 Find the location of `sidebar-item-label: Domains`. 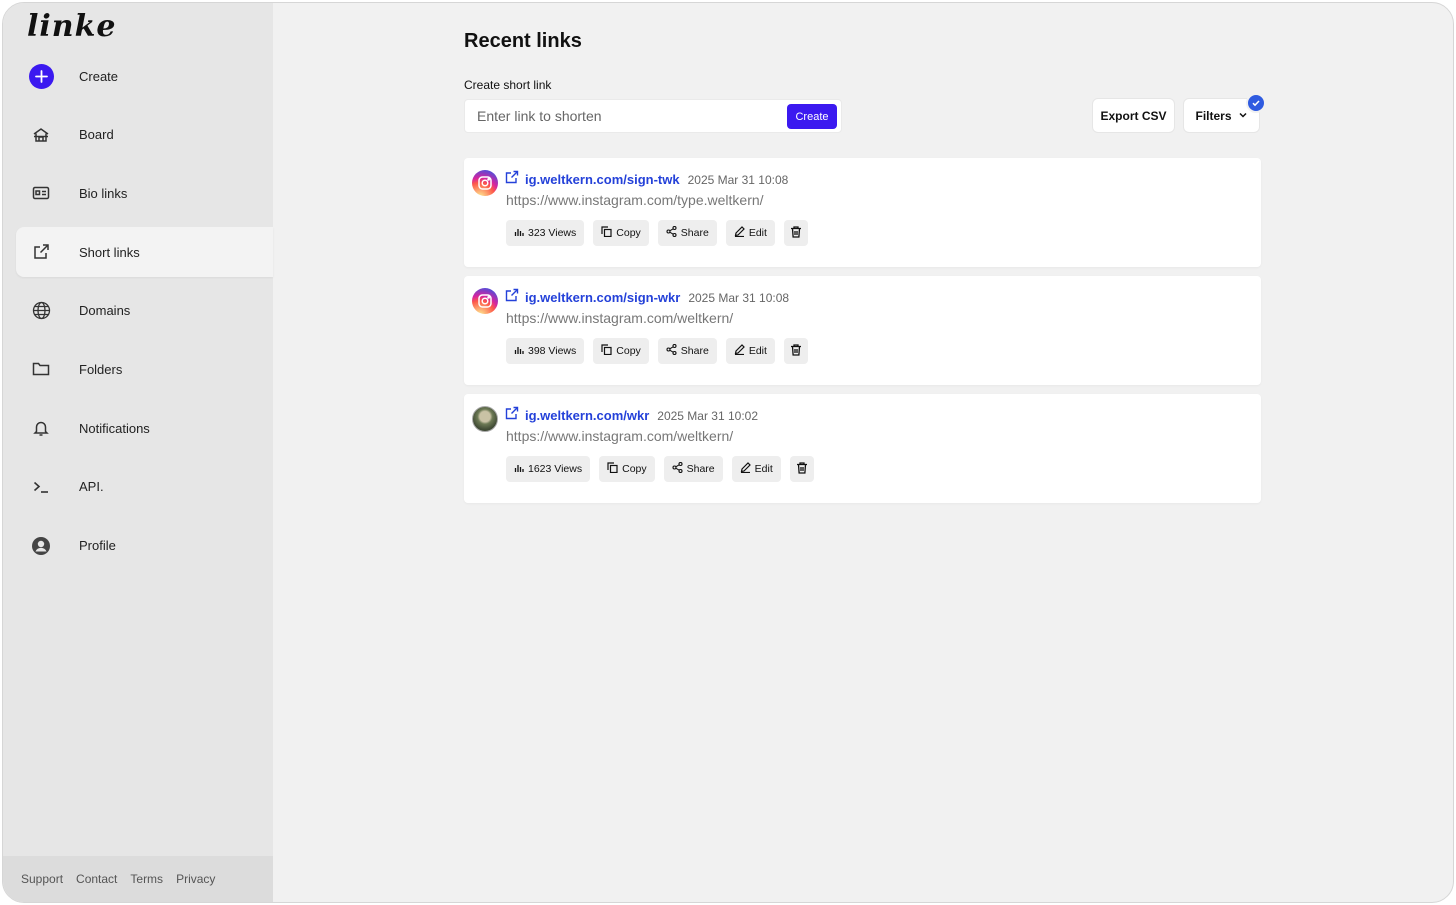

sidebar-item-label: Domains is located at coordinates (105, 311).